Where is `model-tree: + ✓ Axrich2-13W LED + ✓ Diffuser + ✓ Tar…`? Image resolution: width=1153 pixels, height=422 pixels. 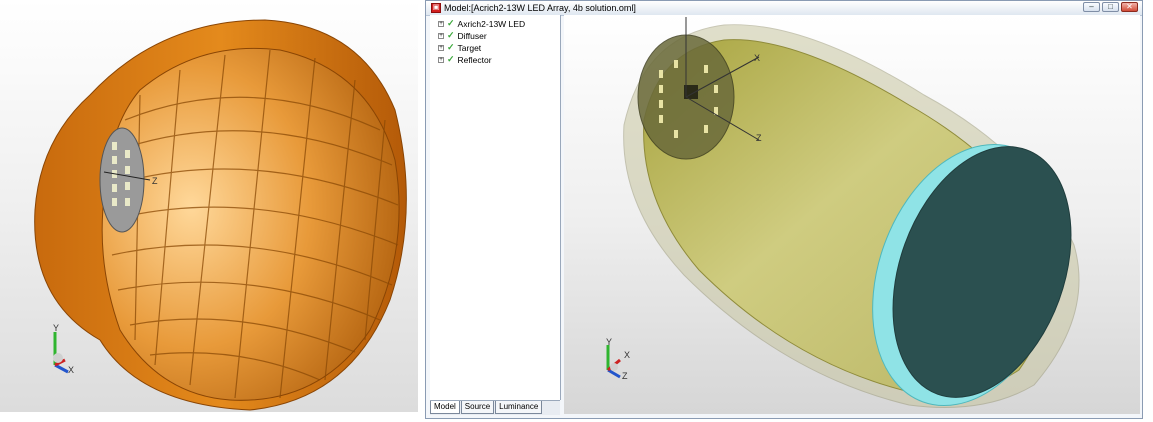
model-tree: + ✓ Axrich2-13W LED + ✓ Diffuser + ✓ Tar… is located at coordinates (495, 207).